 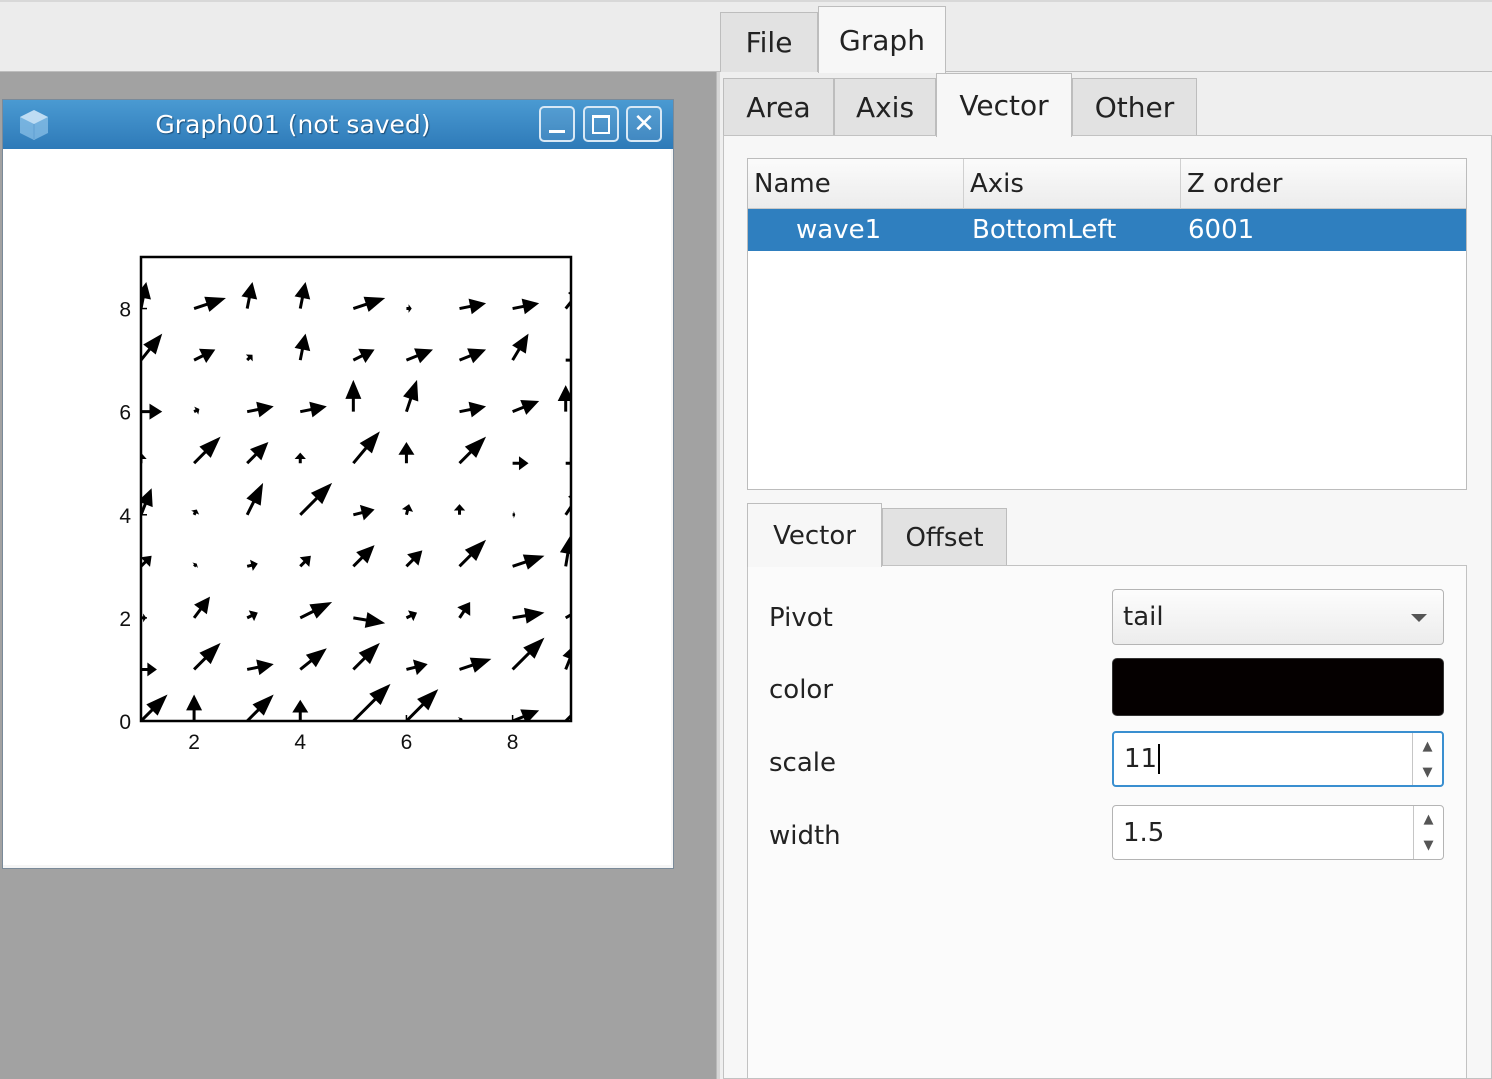 What do you see at coordinates (814, 535) in the screenshot?
I see `subtab-vector: Vector` at bounding box center [814, 535].